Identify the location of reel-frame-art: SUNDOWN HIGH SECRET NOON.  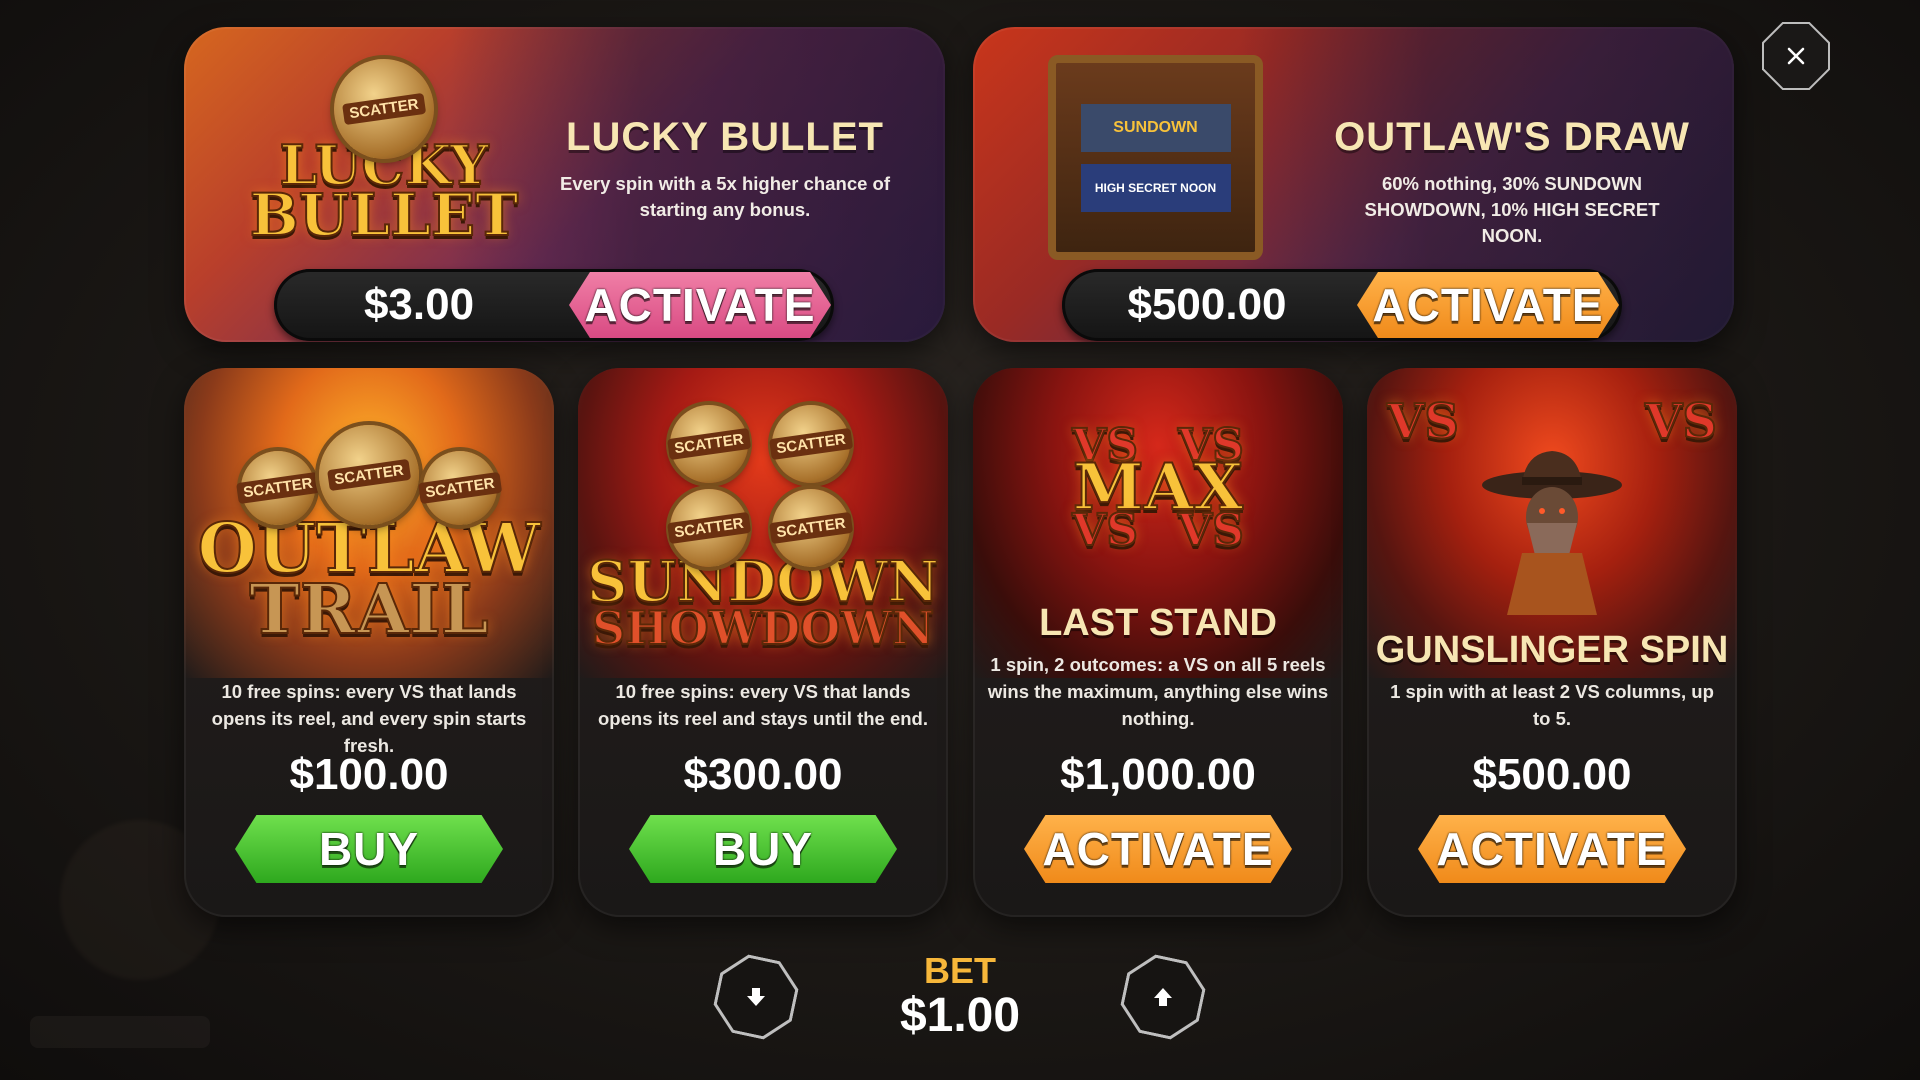
(1155, 157).